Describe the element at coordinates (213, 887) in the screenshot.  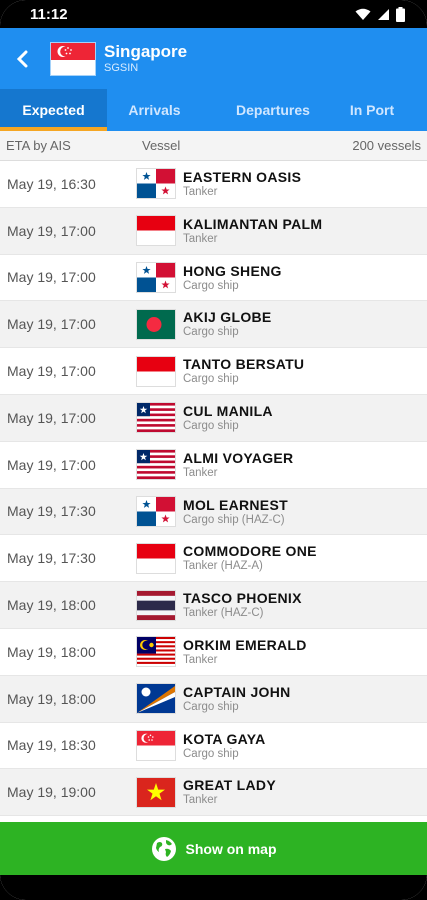
I see `system-nav-bar` at that location.